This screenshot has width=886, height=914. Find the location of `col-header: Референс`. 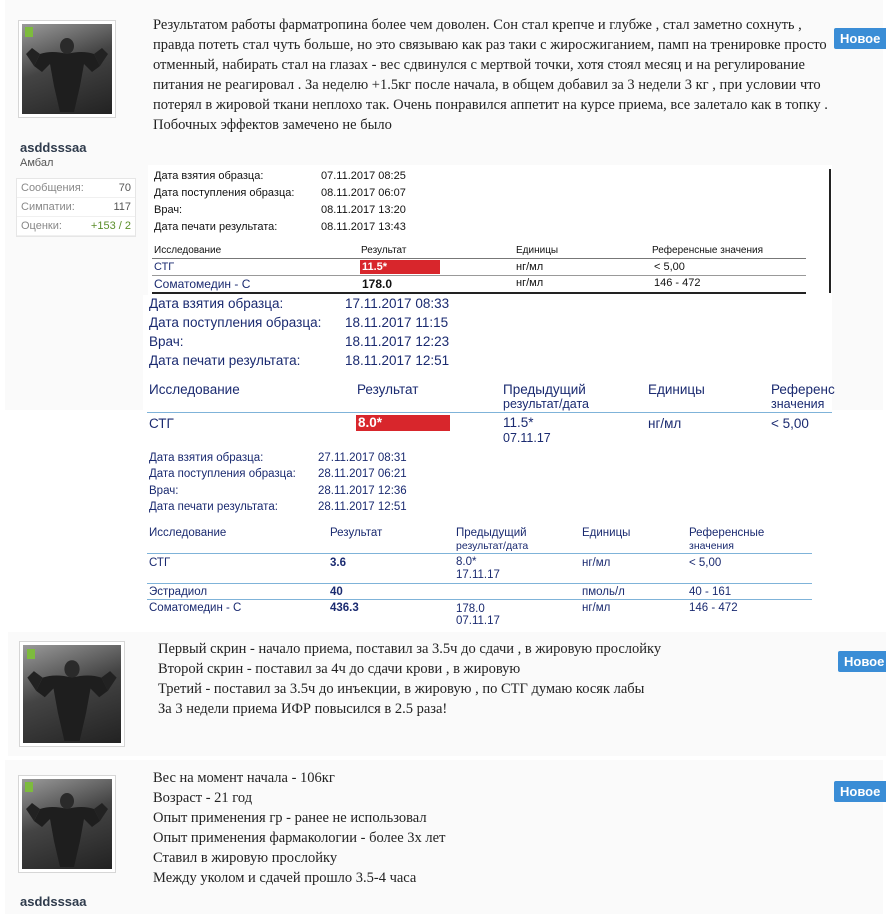

col-header: Референс is located at coordinates (803, 389).